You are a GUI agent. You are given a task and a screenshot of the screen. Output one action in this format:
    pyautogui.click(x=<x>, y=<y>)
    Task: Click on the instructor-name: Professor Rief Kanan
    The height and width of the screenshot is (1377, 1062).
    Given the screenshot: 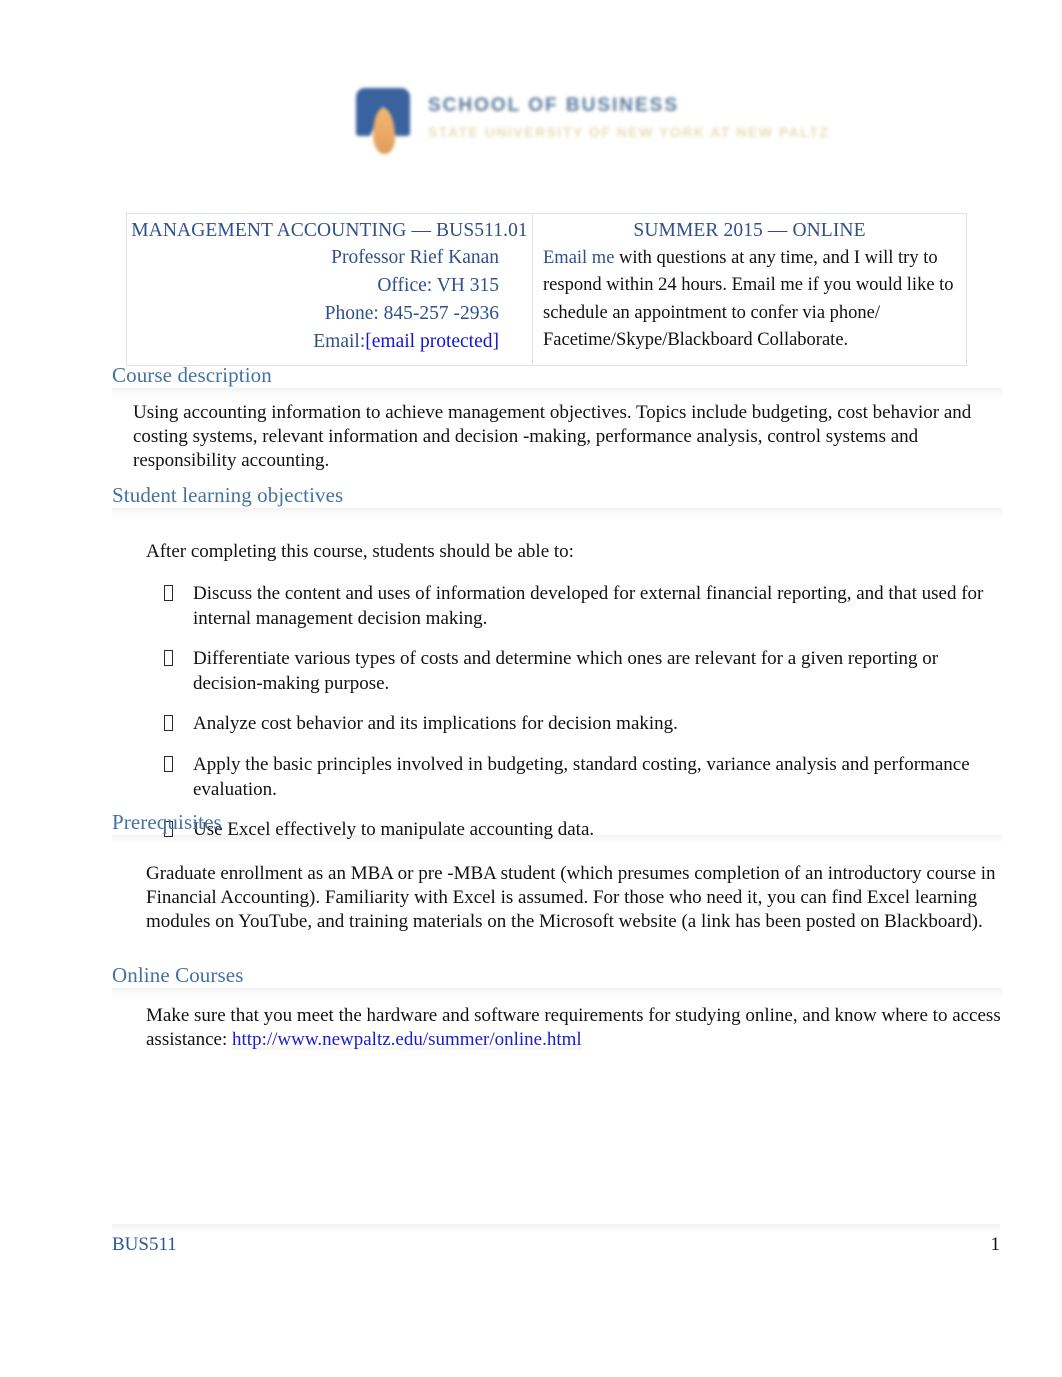 What is the action you would take?
    pyautogui.click(x=415, y=257)
    